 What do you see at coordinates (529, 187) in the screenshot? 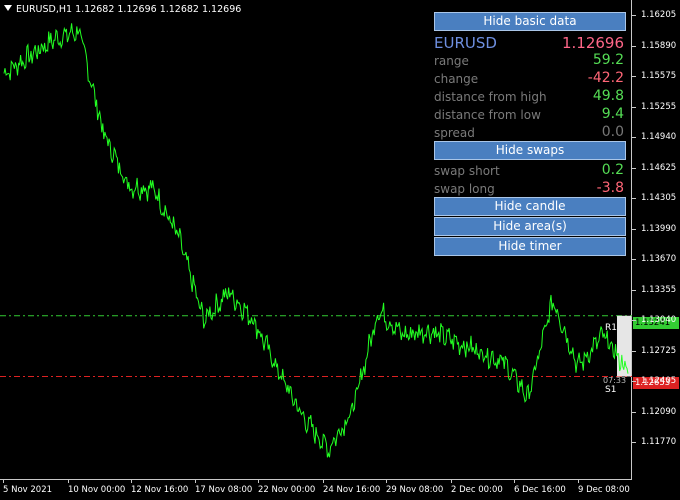
I see `stat-row: swap long -3.8` at bounding box center [529, 187].